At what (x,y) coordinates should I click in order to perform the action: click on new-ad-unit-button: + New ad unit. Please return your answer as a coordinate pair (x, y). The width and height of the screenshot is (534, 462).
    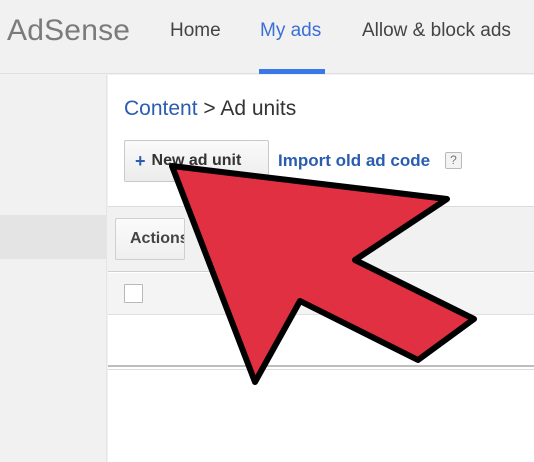
    Looking at the image, I should click on (196, 161).